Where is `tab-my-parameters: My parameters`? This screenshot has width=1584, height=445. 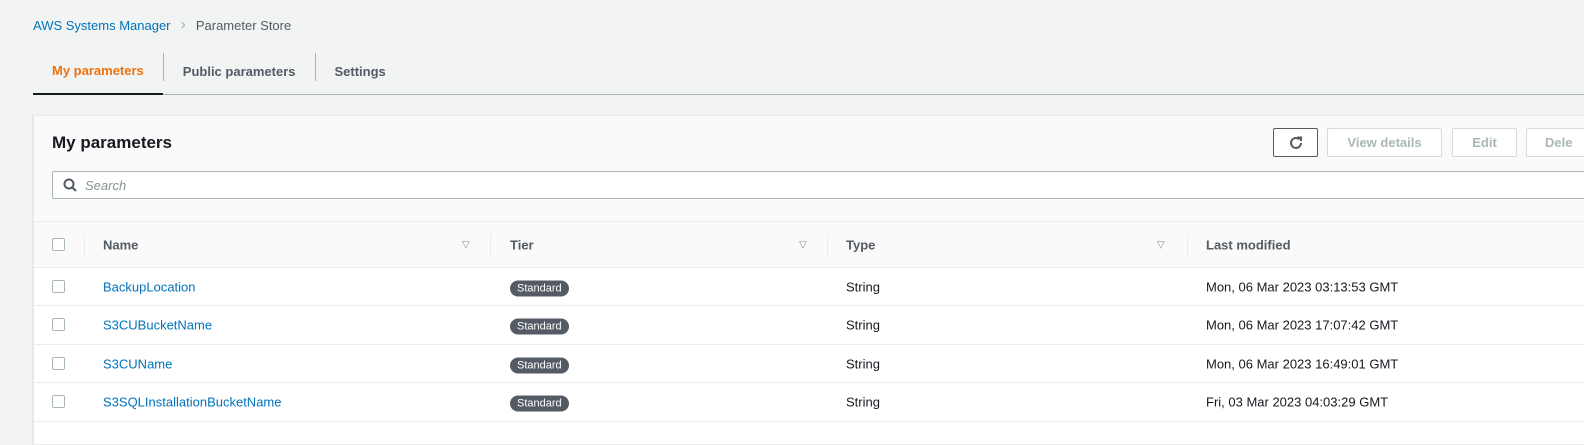
tab-my-parameters: My parameters is located at coordinates (98, 71).